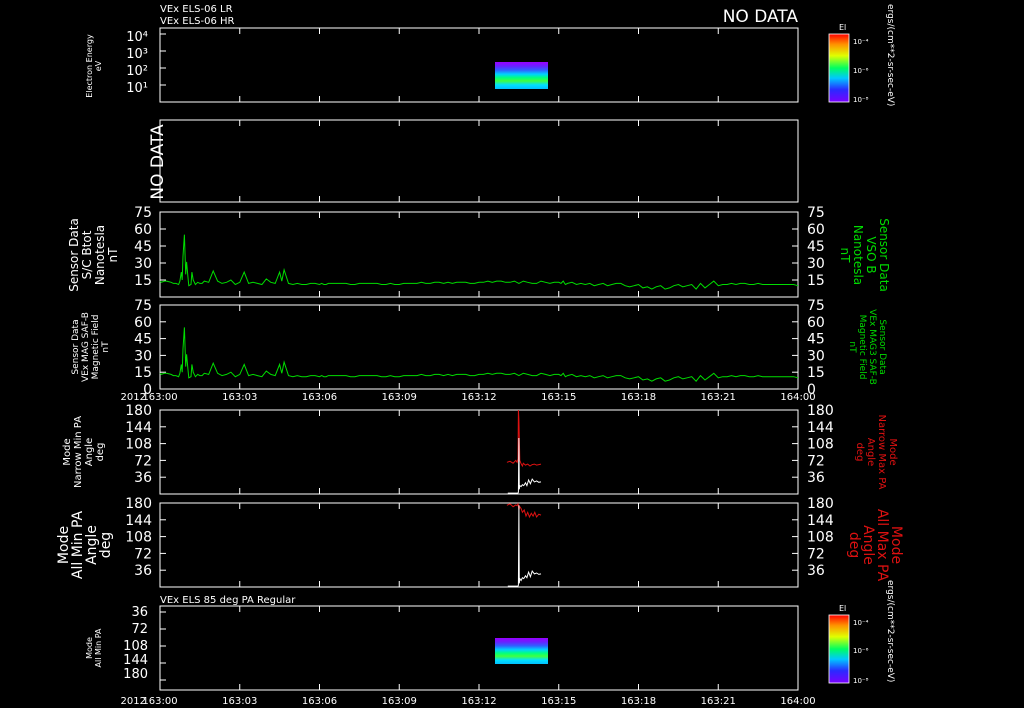  I want to click on panel-6-series-1-line, so click(524, 546).